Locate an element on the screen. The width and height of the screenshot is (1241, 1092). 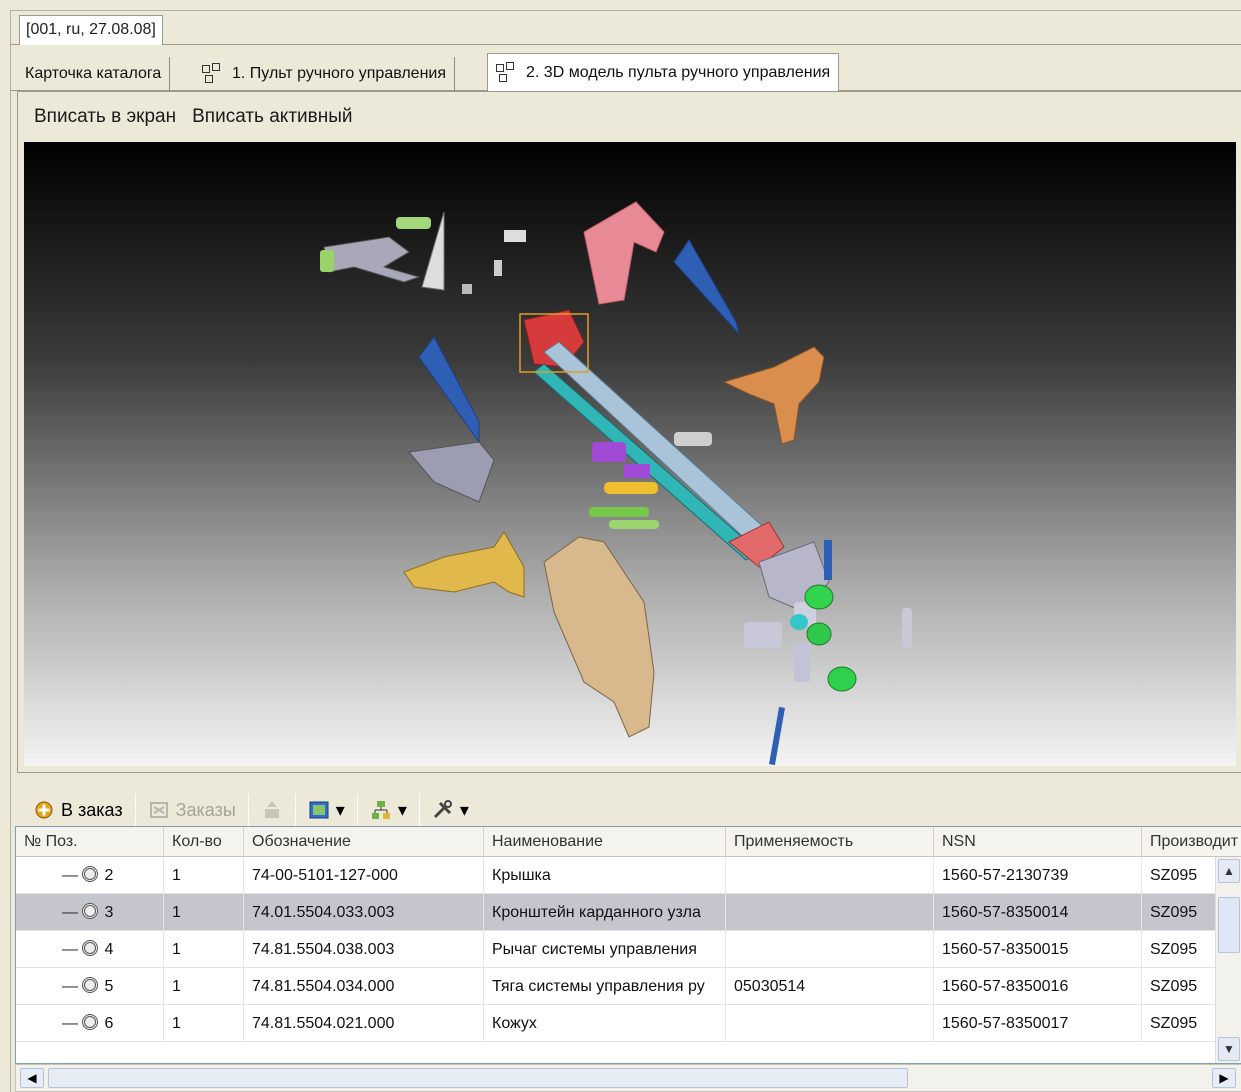
column-header-name: Наименование is located at coordinates (605, 842).